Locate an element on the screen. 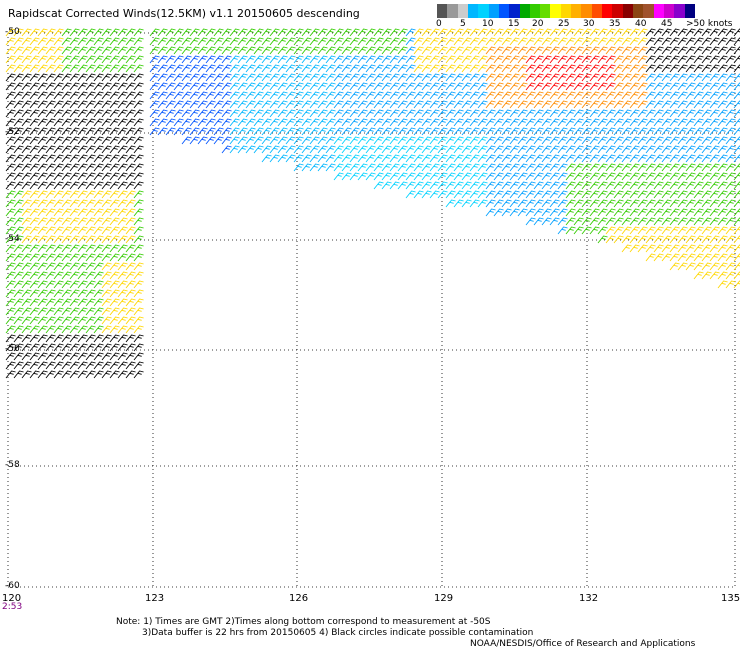  lon-label: 135 is located at coordinates (730, 598).